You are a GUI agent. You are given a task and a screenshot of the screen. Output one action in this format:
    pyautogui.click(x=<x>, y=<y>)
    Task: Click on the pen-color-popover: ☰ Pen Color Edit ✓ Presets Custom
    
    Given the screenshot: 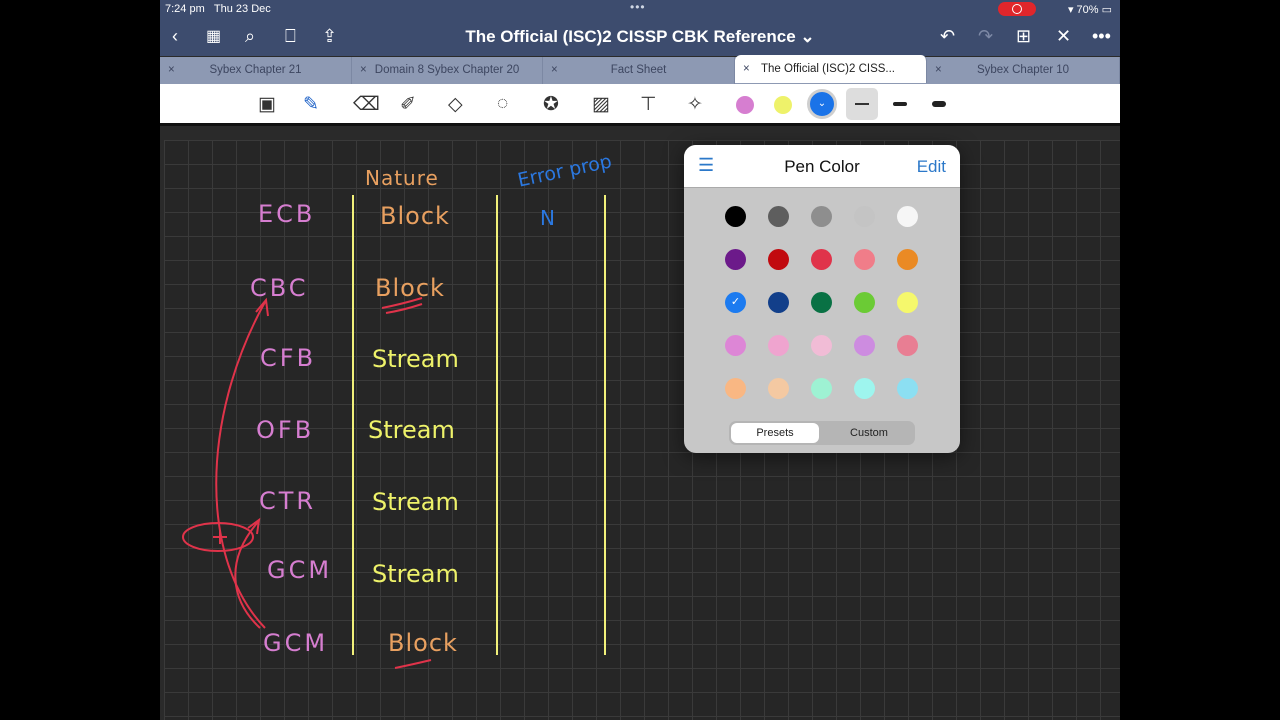 What is the action you would take?
    pyautogui.click(x=822, y=299)
    